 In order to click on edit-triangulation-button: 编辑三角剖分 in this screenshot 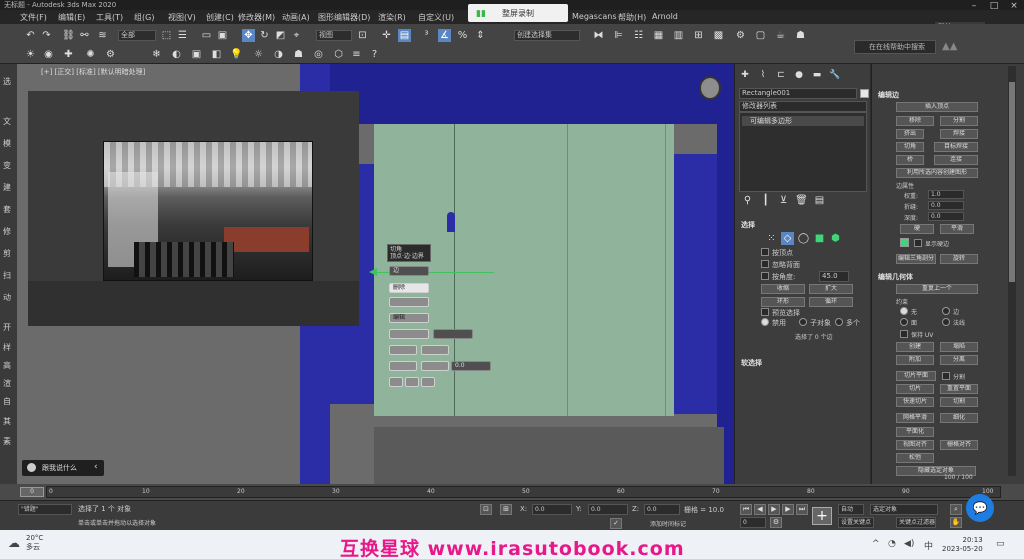, I will do `click(916, 259)`.